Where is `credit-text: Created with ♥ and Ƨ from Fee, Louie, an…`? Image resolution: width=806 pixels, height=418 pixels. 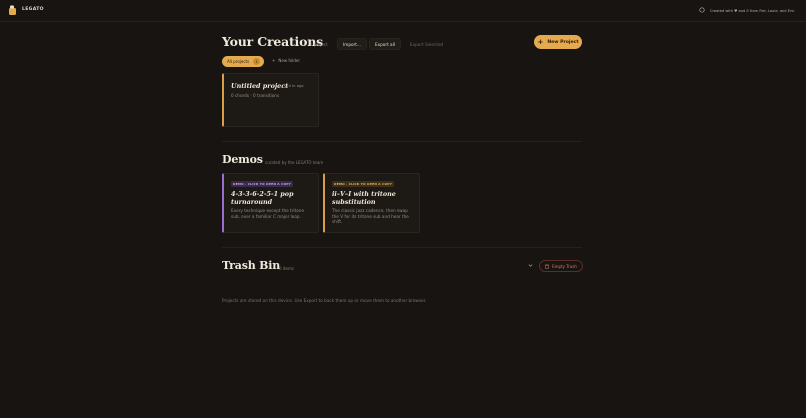
credit-text: Created with ♥ and Ƨ from Fee, Louie, an… is located at coordinates (752, 10).